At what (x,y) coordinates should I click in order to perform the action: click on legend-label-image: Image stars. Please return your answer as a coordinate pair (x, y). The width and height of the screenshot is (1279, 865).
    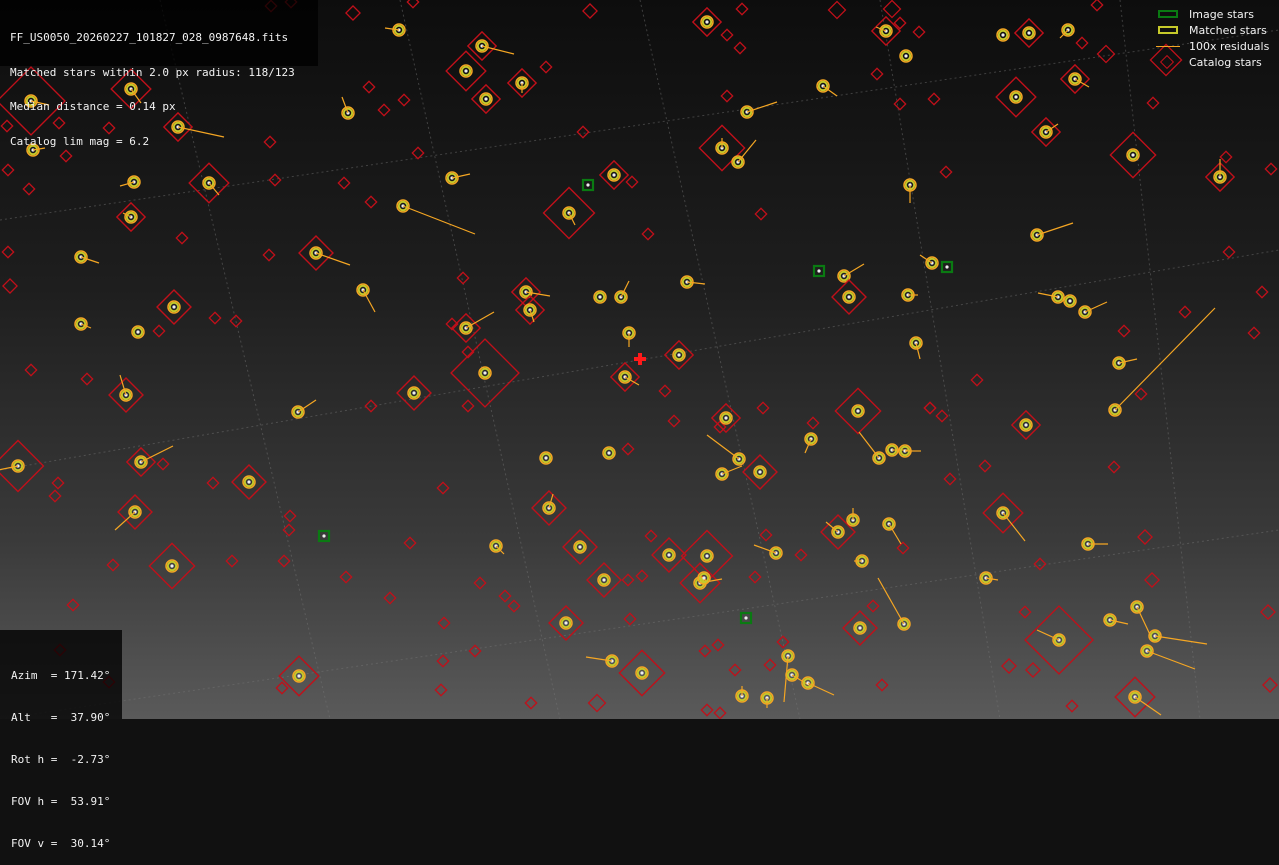
    Looking at the image, I should click on (1221, 14).